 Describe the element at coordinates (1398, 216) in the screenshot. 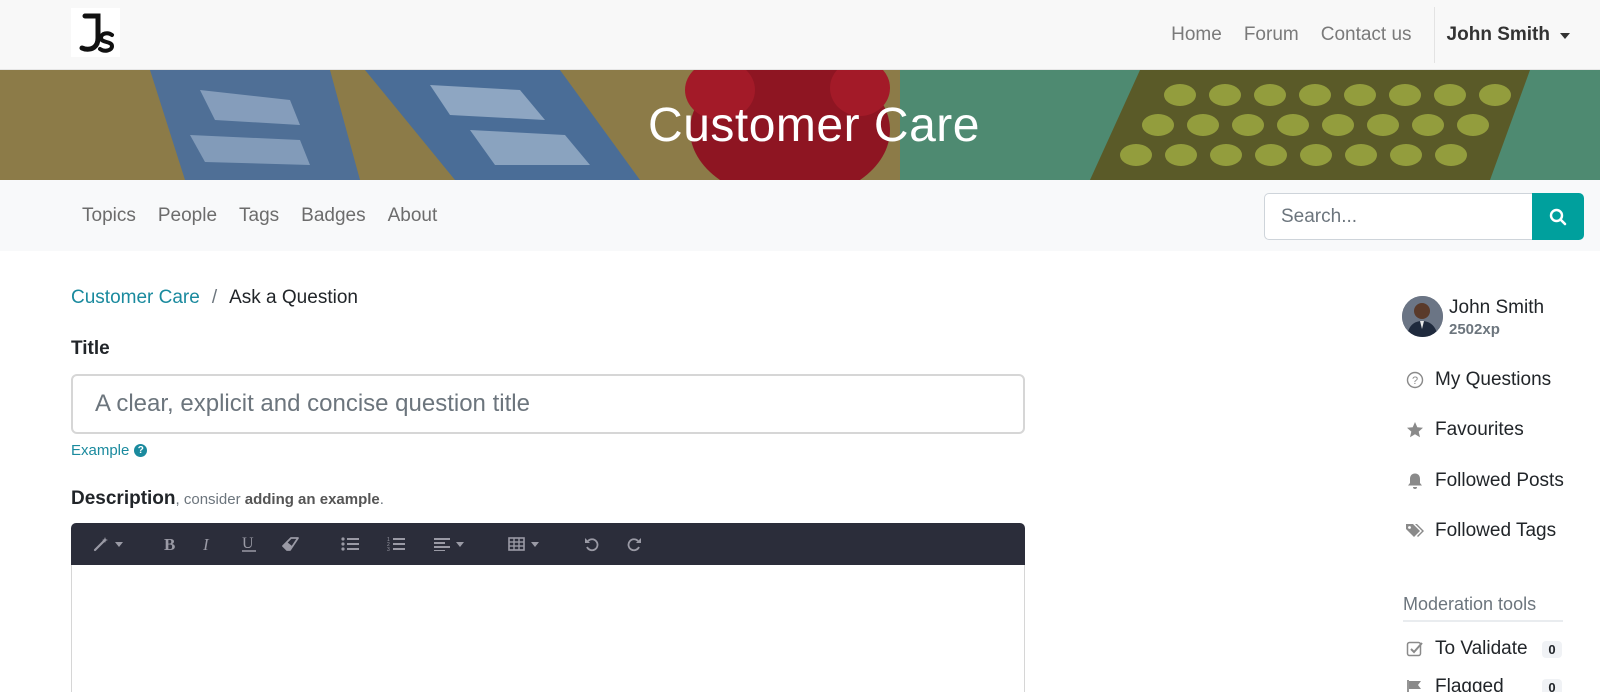

I see `search-input` at that location.